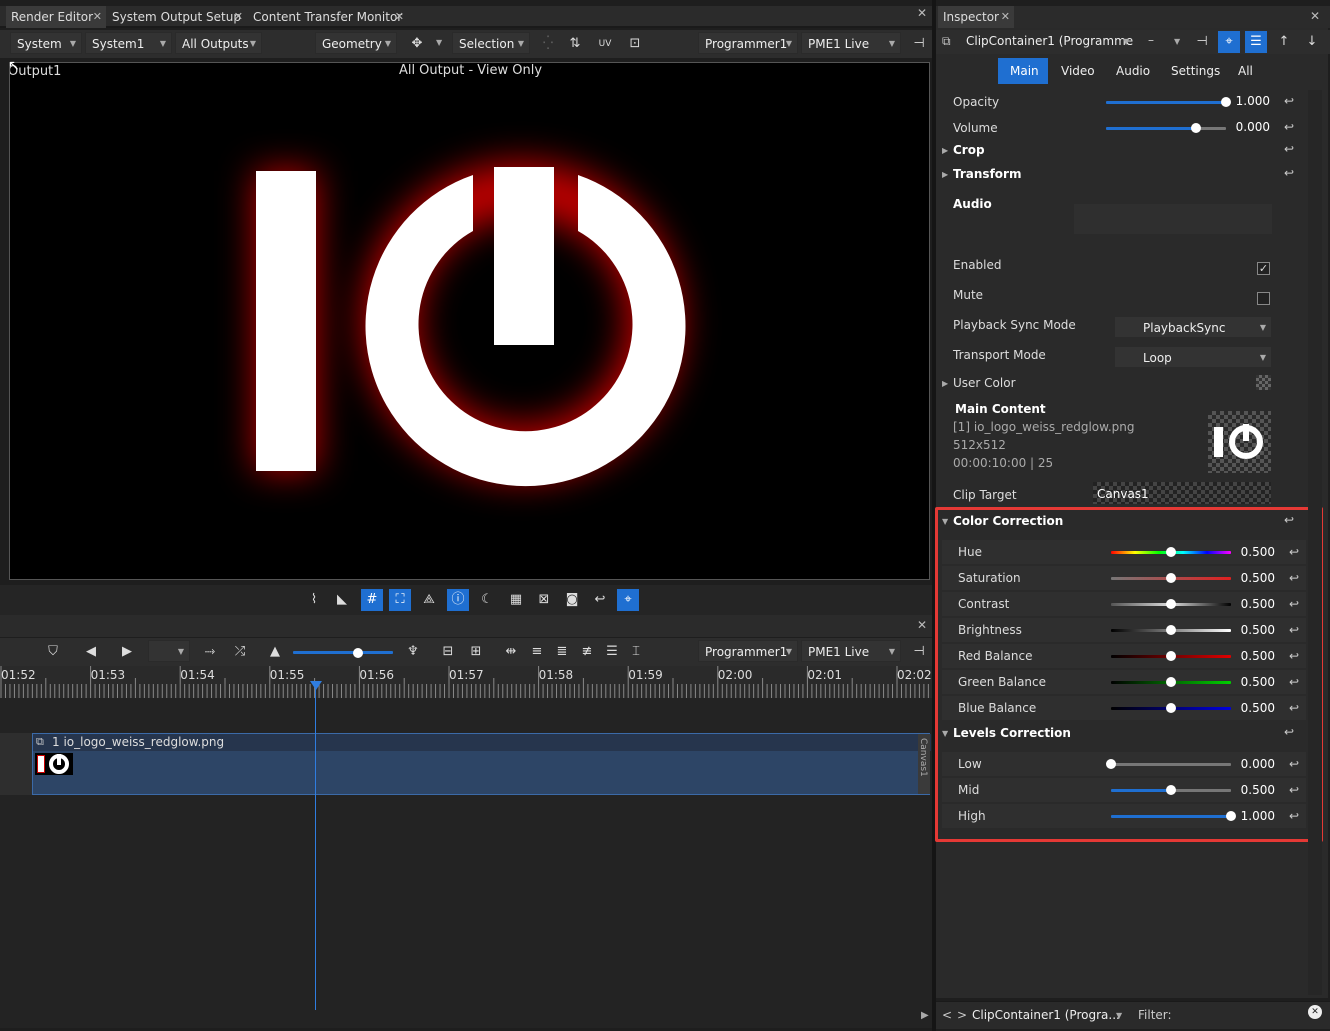 The width and height of the screenshot is (1330, 1031). I want to click on arrow-up-icon: ↑, so click(1284, 42).